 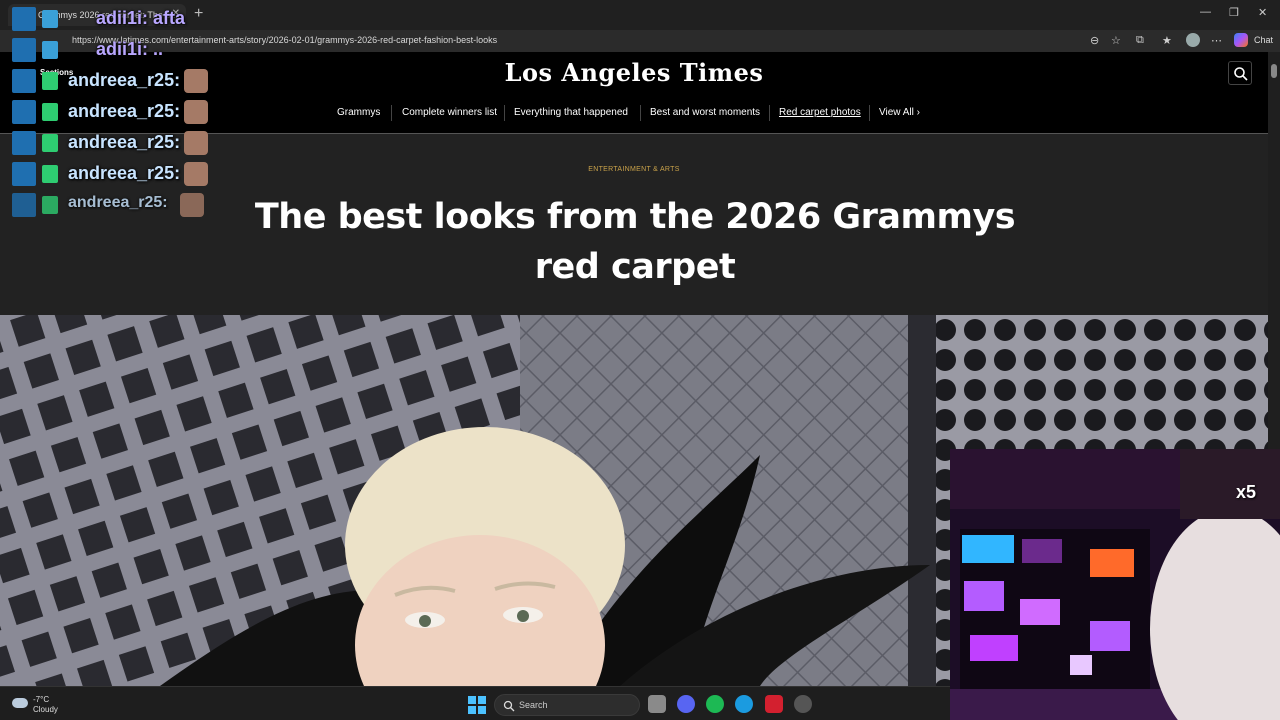 I want to click on close-window-button: ✕, so click(x=1262, y=12).